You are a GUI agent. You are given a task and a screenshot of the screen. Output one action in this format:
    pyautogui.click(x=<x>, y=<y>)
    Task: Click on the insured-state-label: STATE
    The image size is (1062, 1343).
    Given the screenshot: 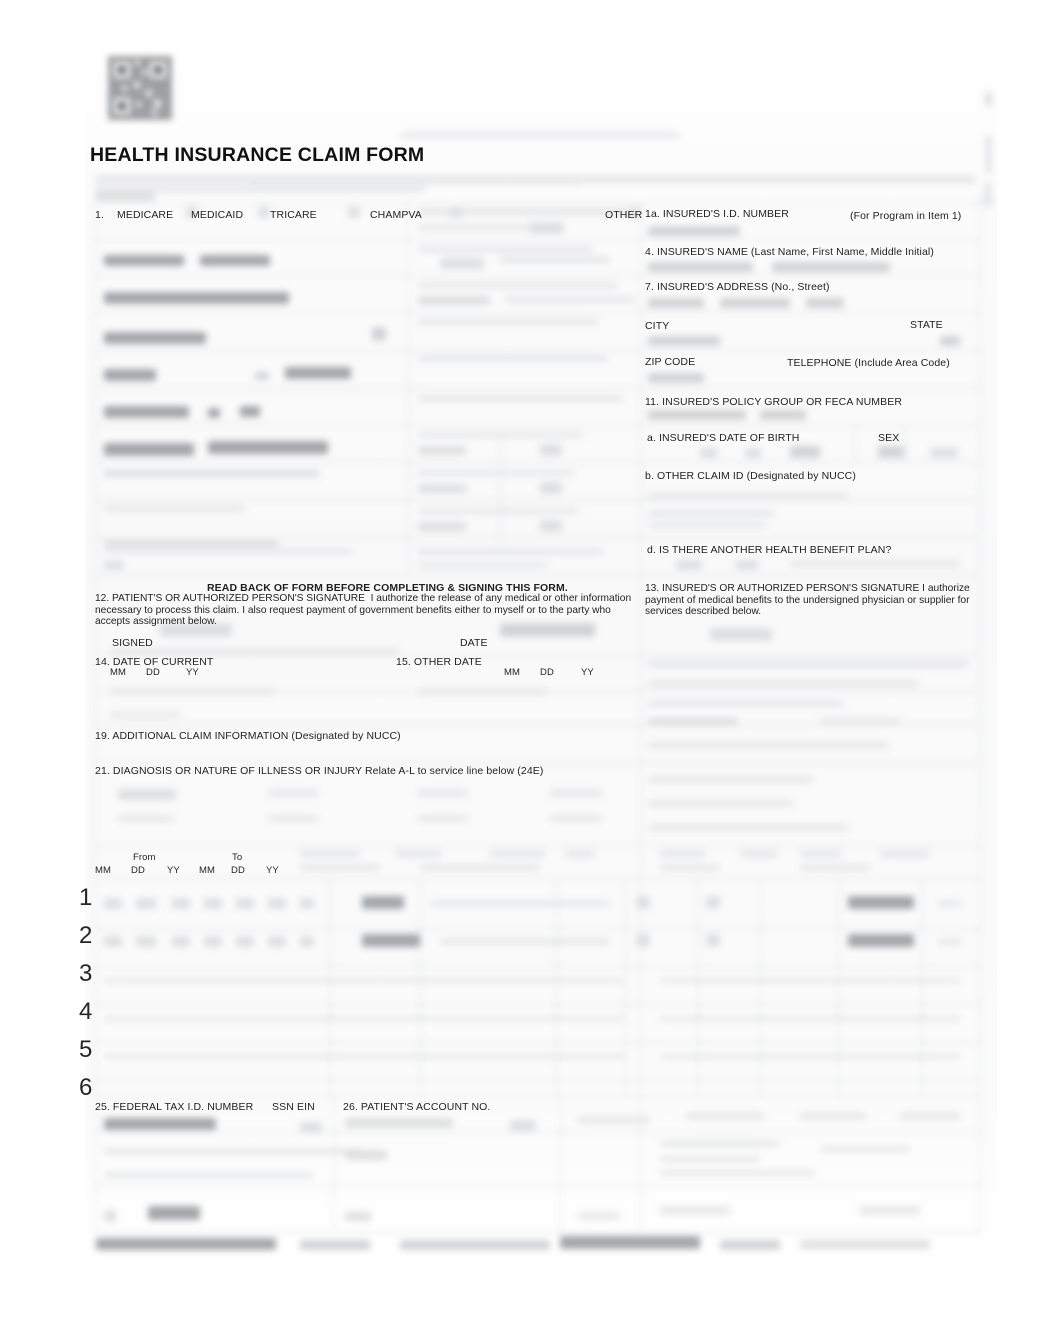 What is the action you would take?
    pyautogui.click(x=926, y=325)
    